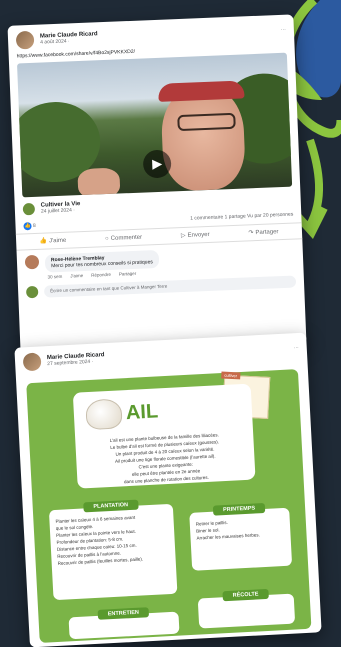 The height and width of the screenshot is (647, 341). Describe the element at coordinates (142, 412) in the screenshot. I see `infographic-title: AIL` at that location.